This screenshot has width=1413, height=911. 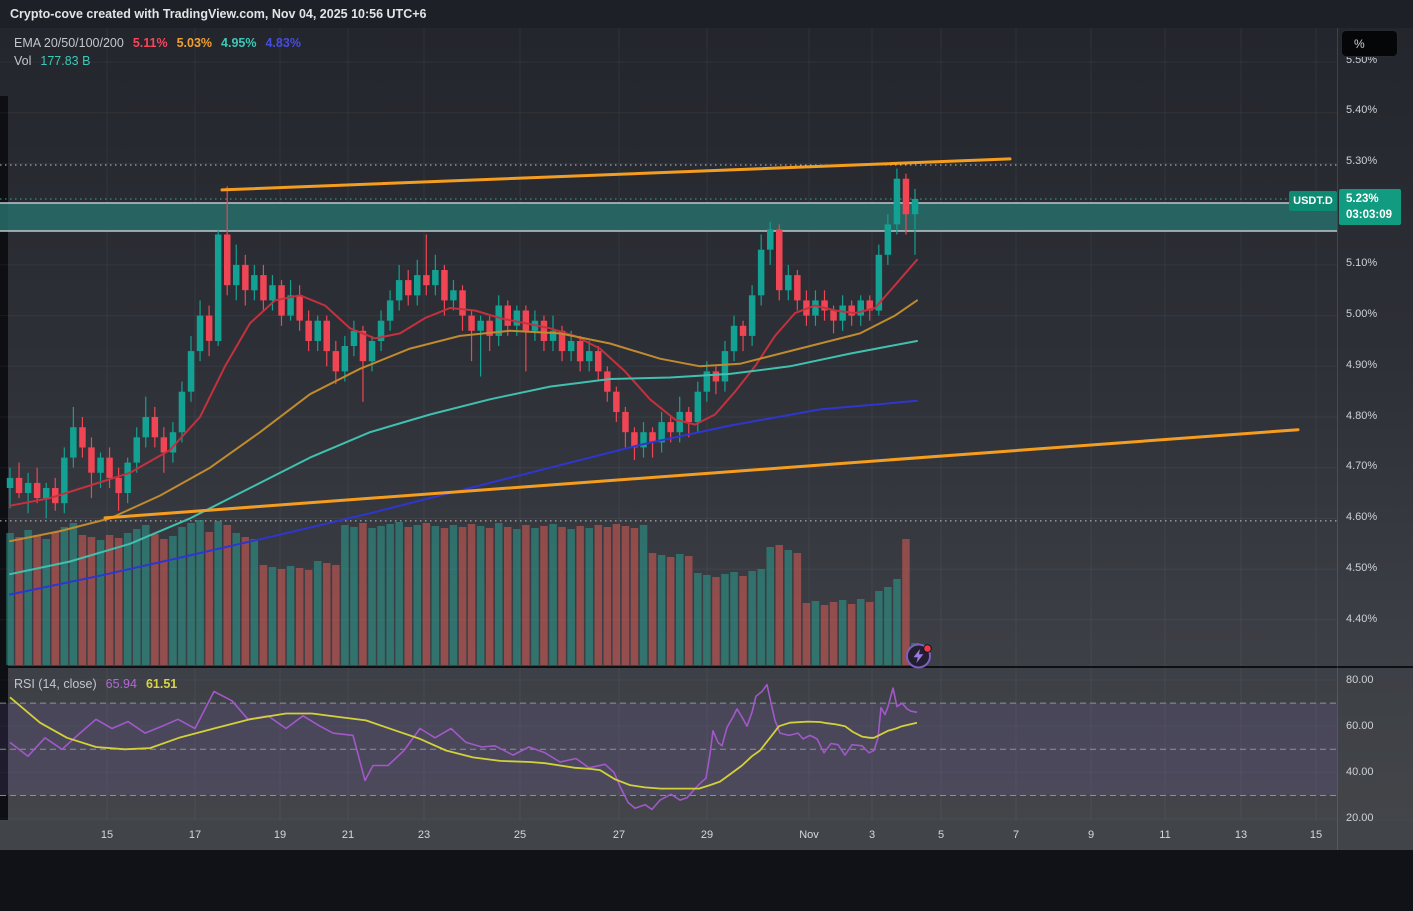 I want to click on symbol-price-tag: USDT.D, so click(x=1313, y=201).